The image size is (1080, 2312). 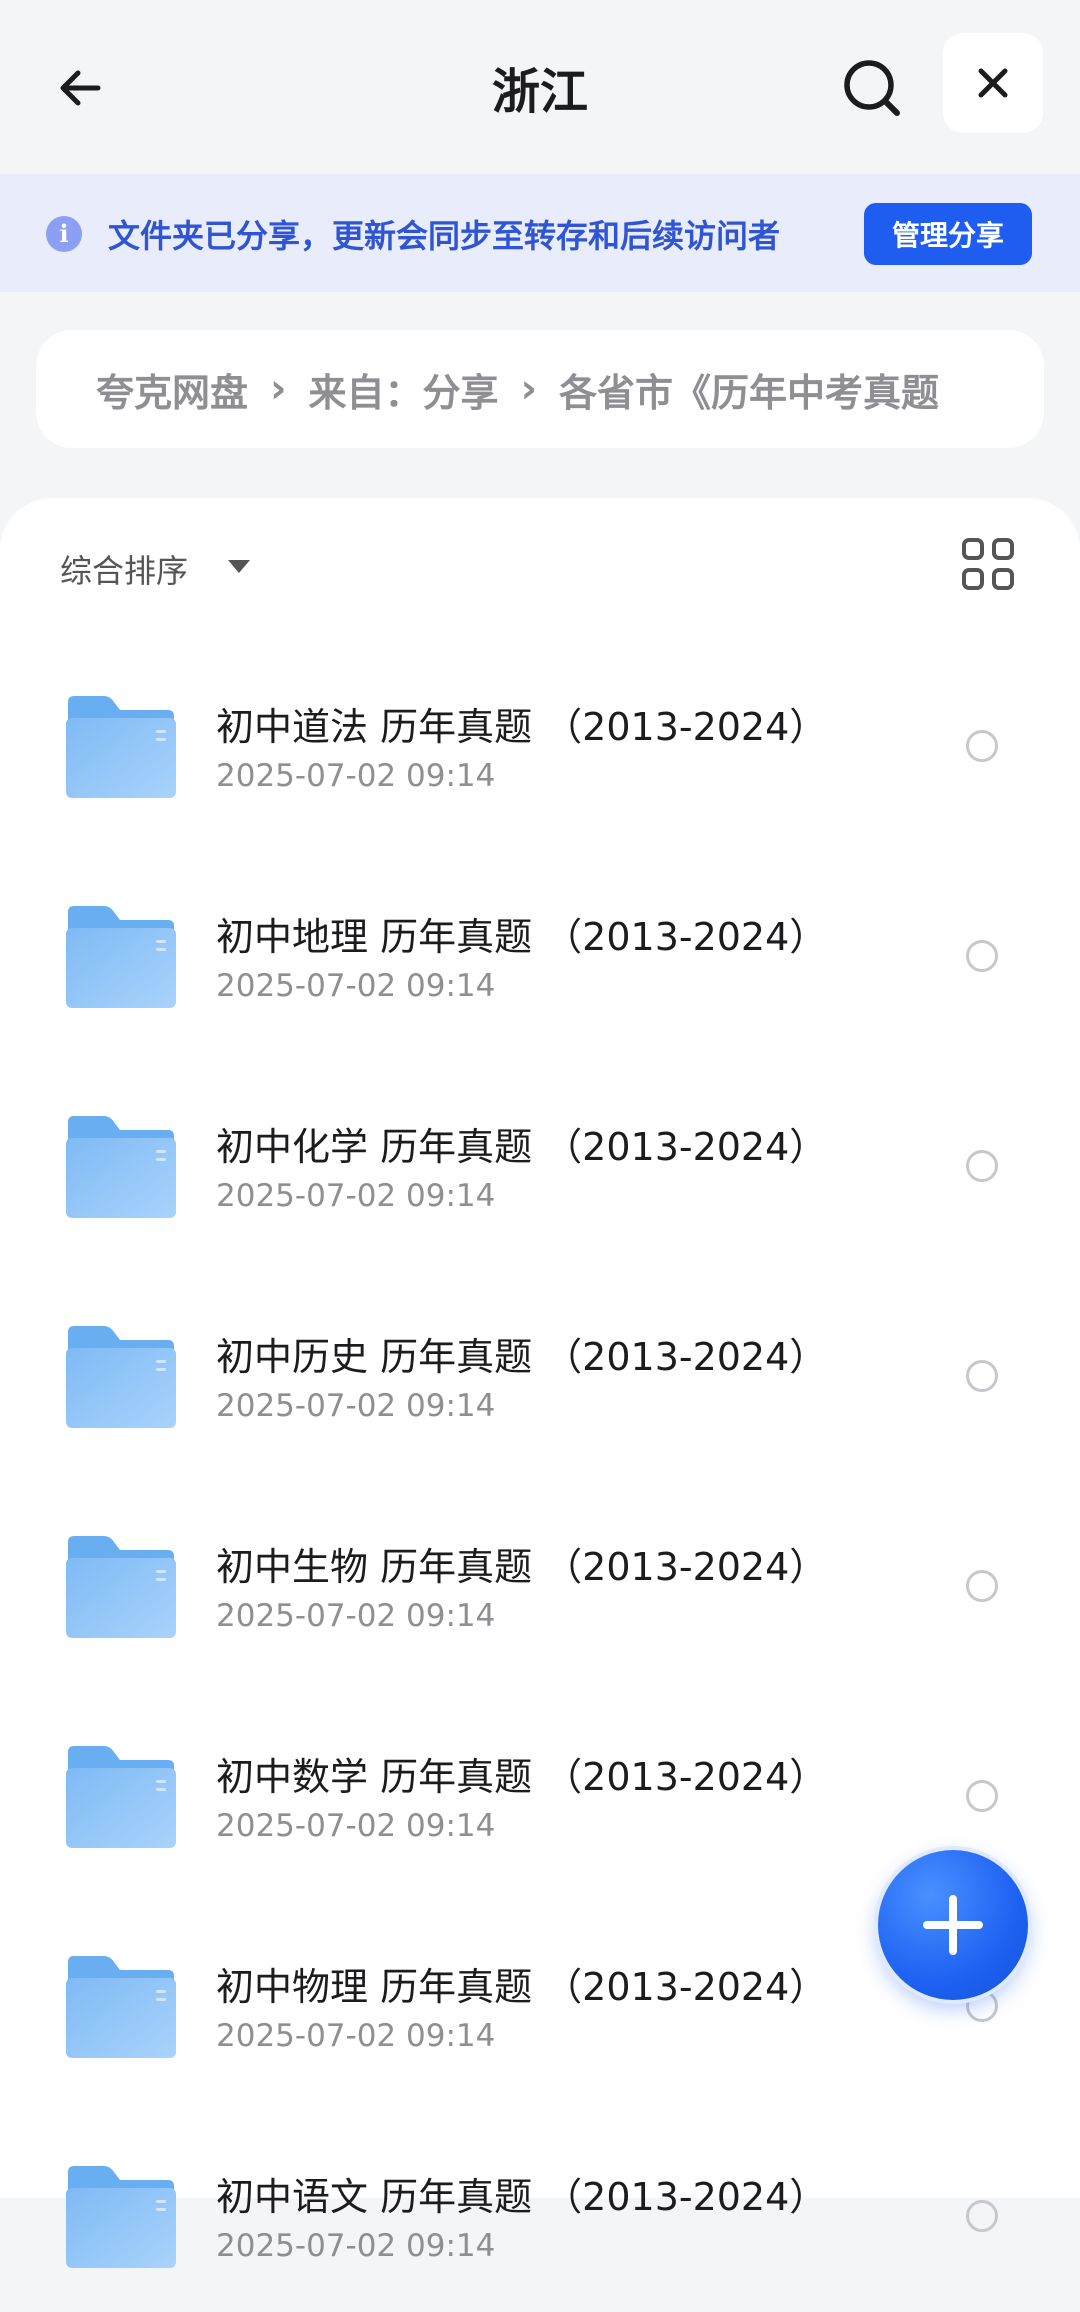 I want to click on manage-share-button: 管理分享, so click(x=948, y=234).